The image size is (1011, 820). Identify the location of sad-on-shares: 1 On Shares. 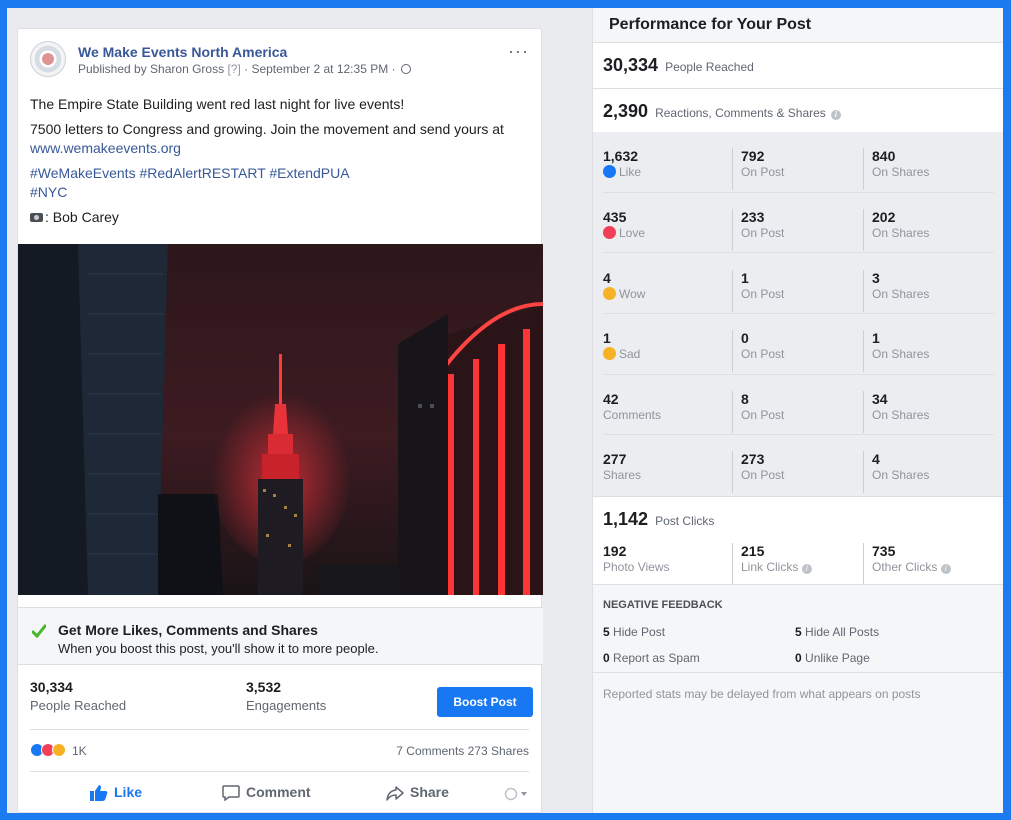
(896, 351).